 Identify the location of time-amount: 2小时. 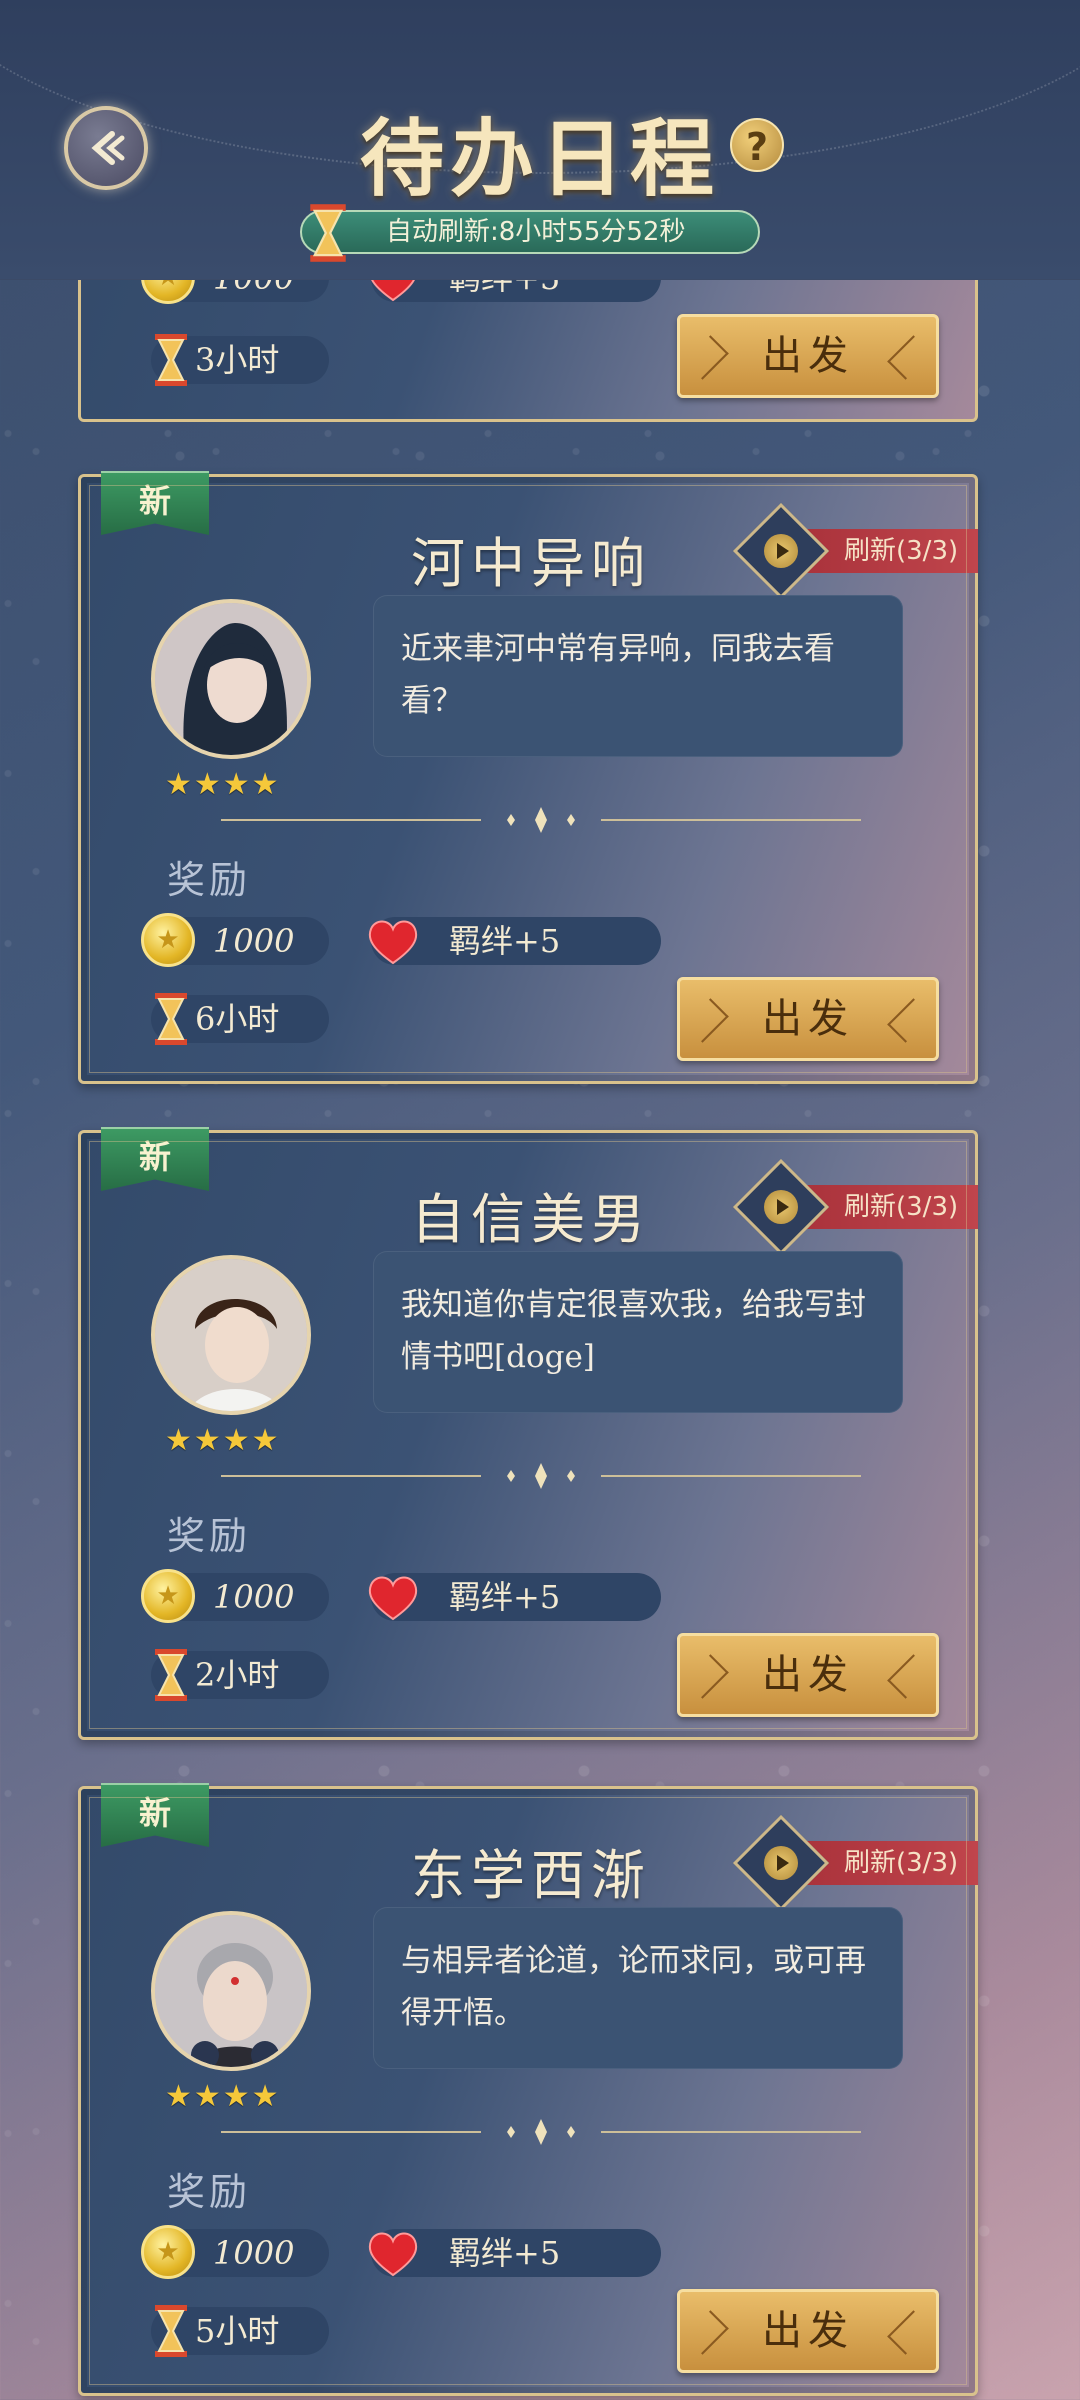
(237, 1675).